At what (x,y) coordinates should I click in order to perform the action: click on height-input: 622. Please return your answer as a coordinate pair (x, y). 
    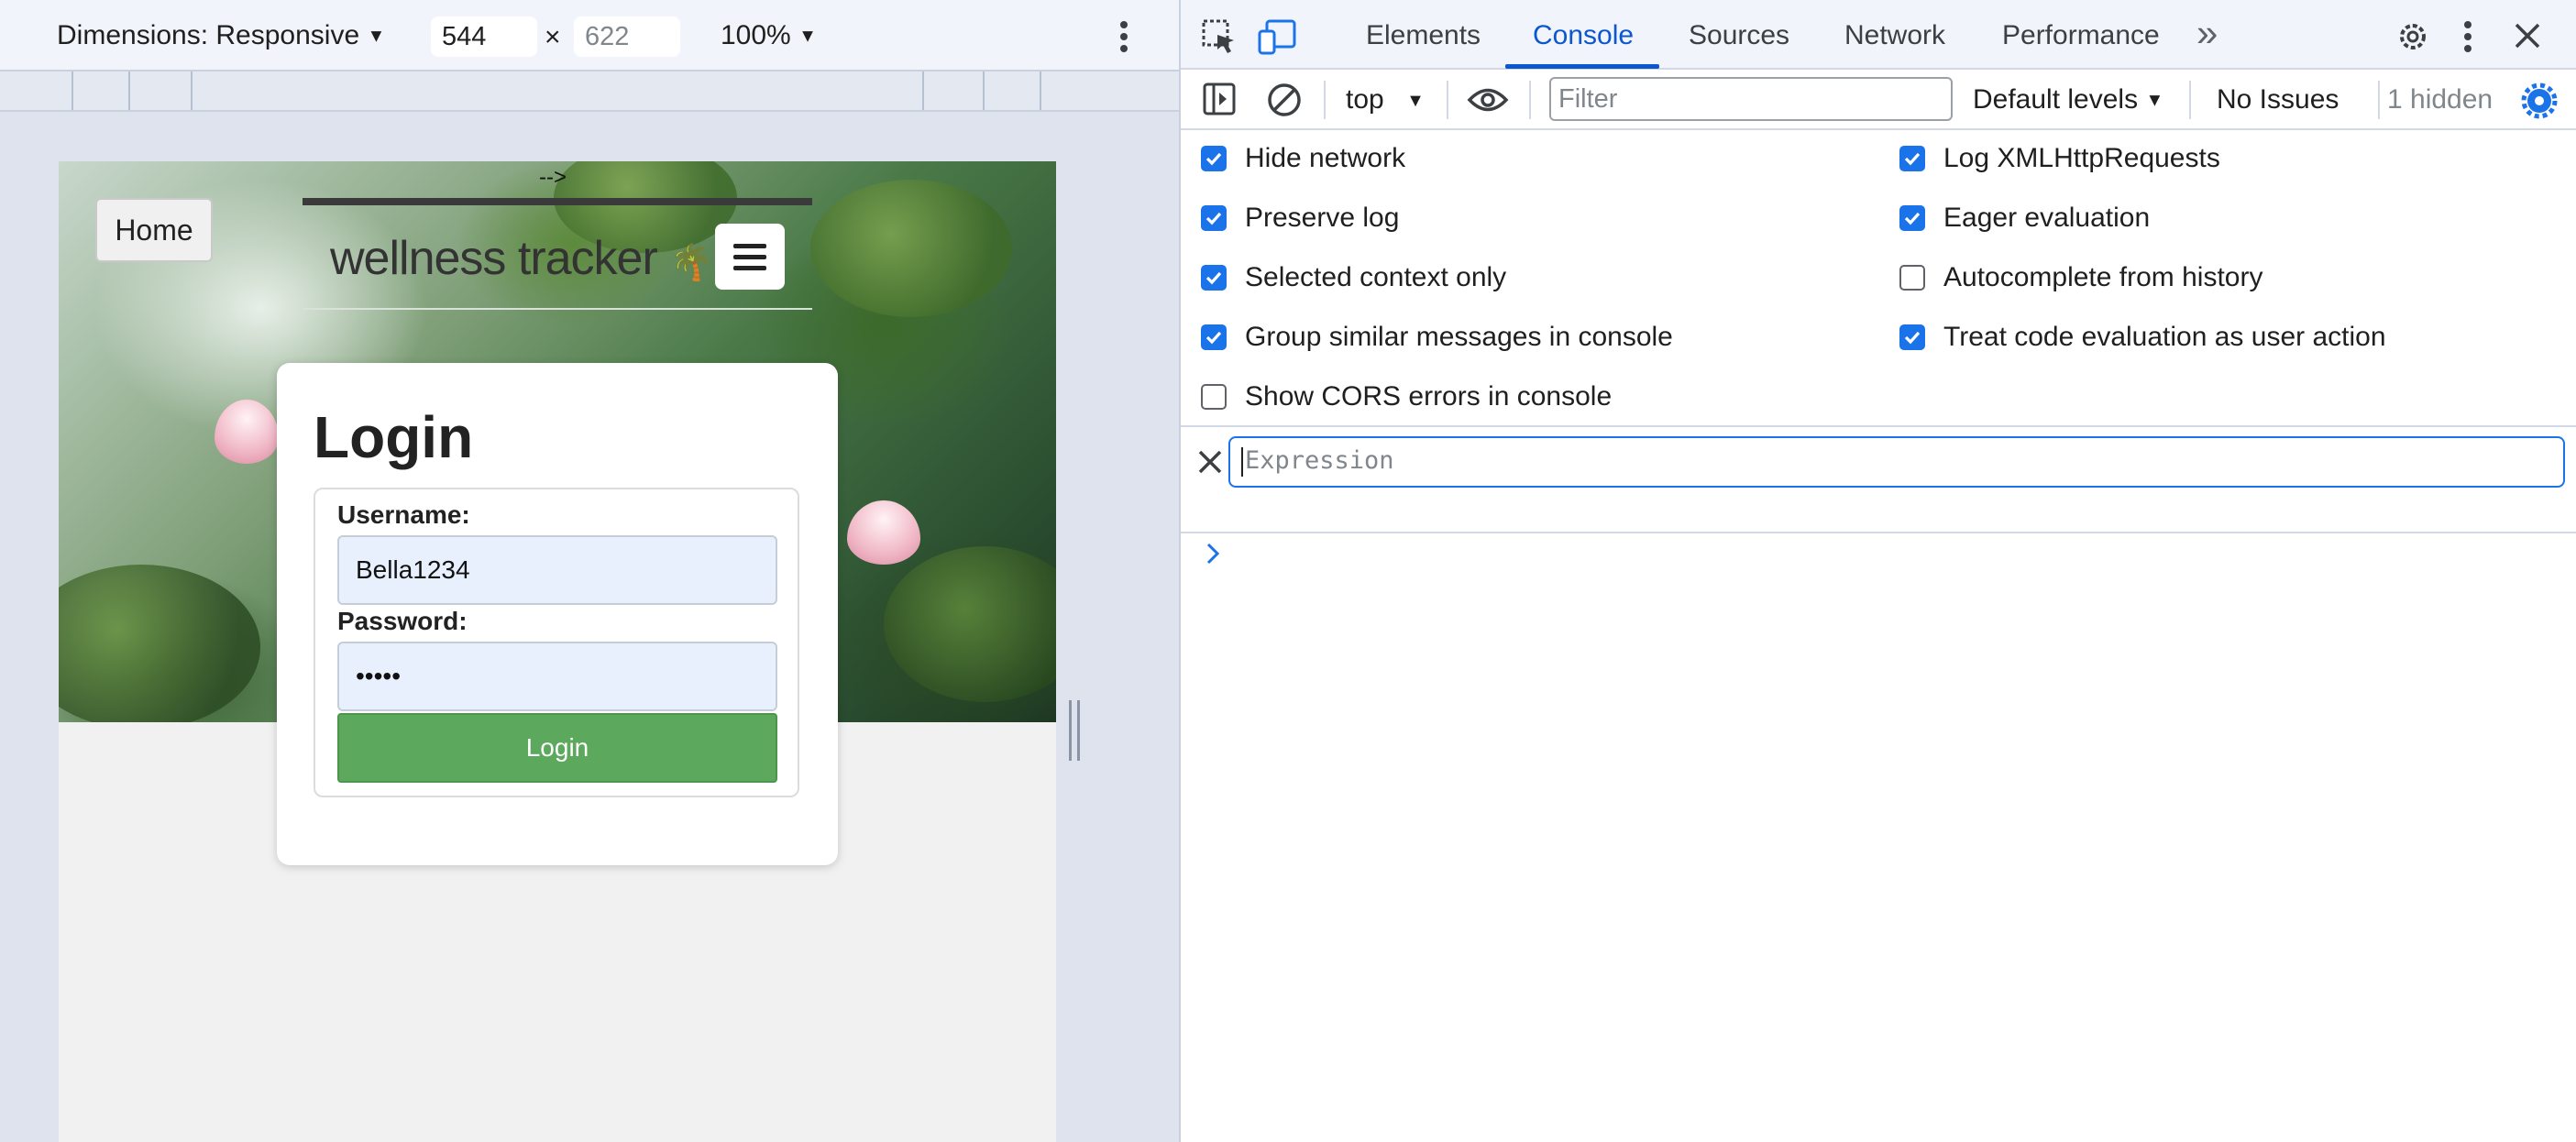
    Looking at the image, I should click on (627, 36).